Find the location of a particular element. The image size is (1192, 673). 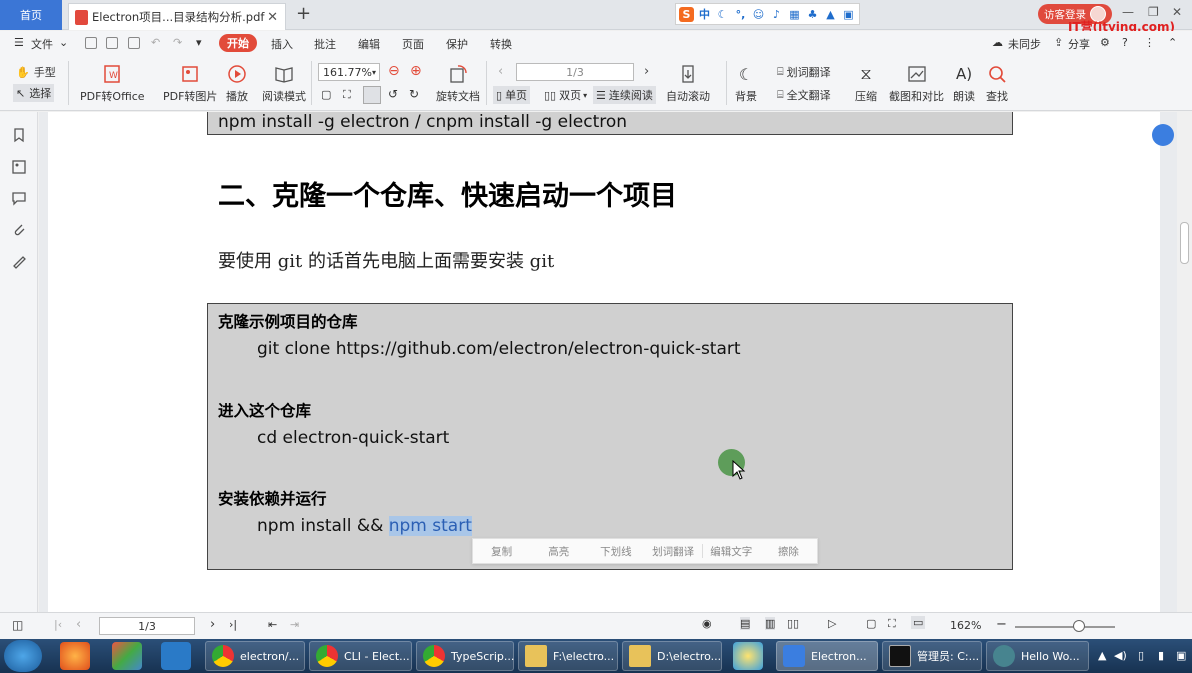

add-tab-button: + is located at coordinates (303, 13).